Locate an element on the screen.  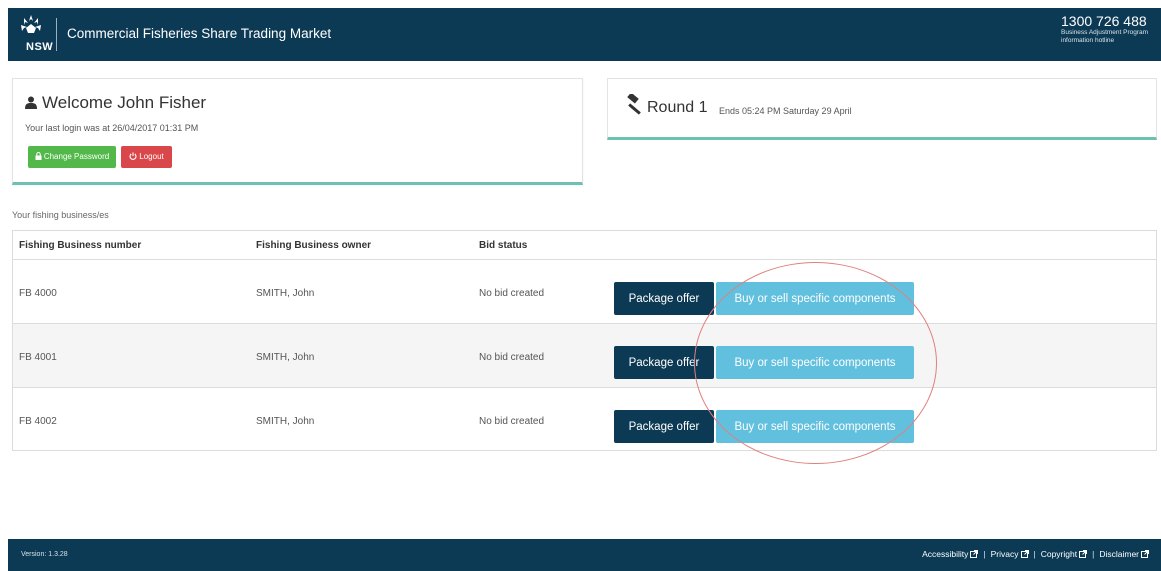
section-label: Your fishing business/es is located at coordinates (60, 215).